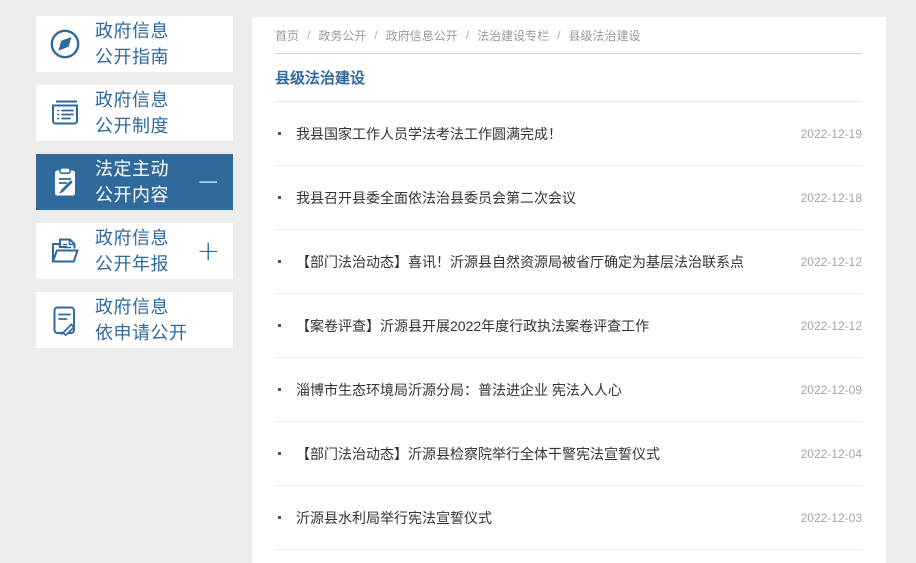  I want to click on article-row: 【案卷评查】沂源县开展2022年度行政执法案卷评查工作 2022-12-12, so click(568, 326).